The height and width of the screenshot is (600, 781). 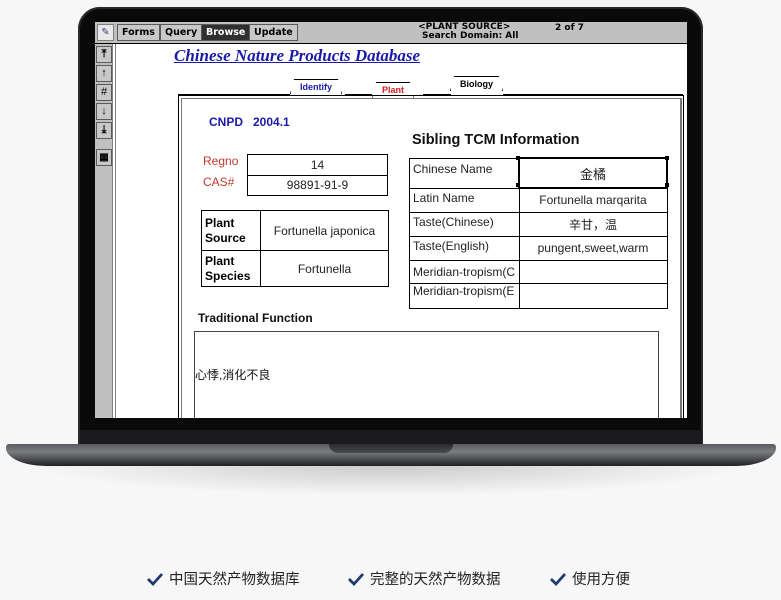 What do you see at coordinates (593, 224) in the screenshot?
I see `taste-chinese-value: 辛甘，温` at bounding box center [593, 224].